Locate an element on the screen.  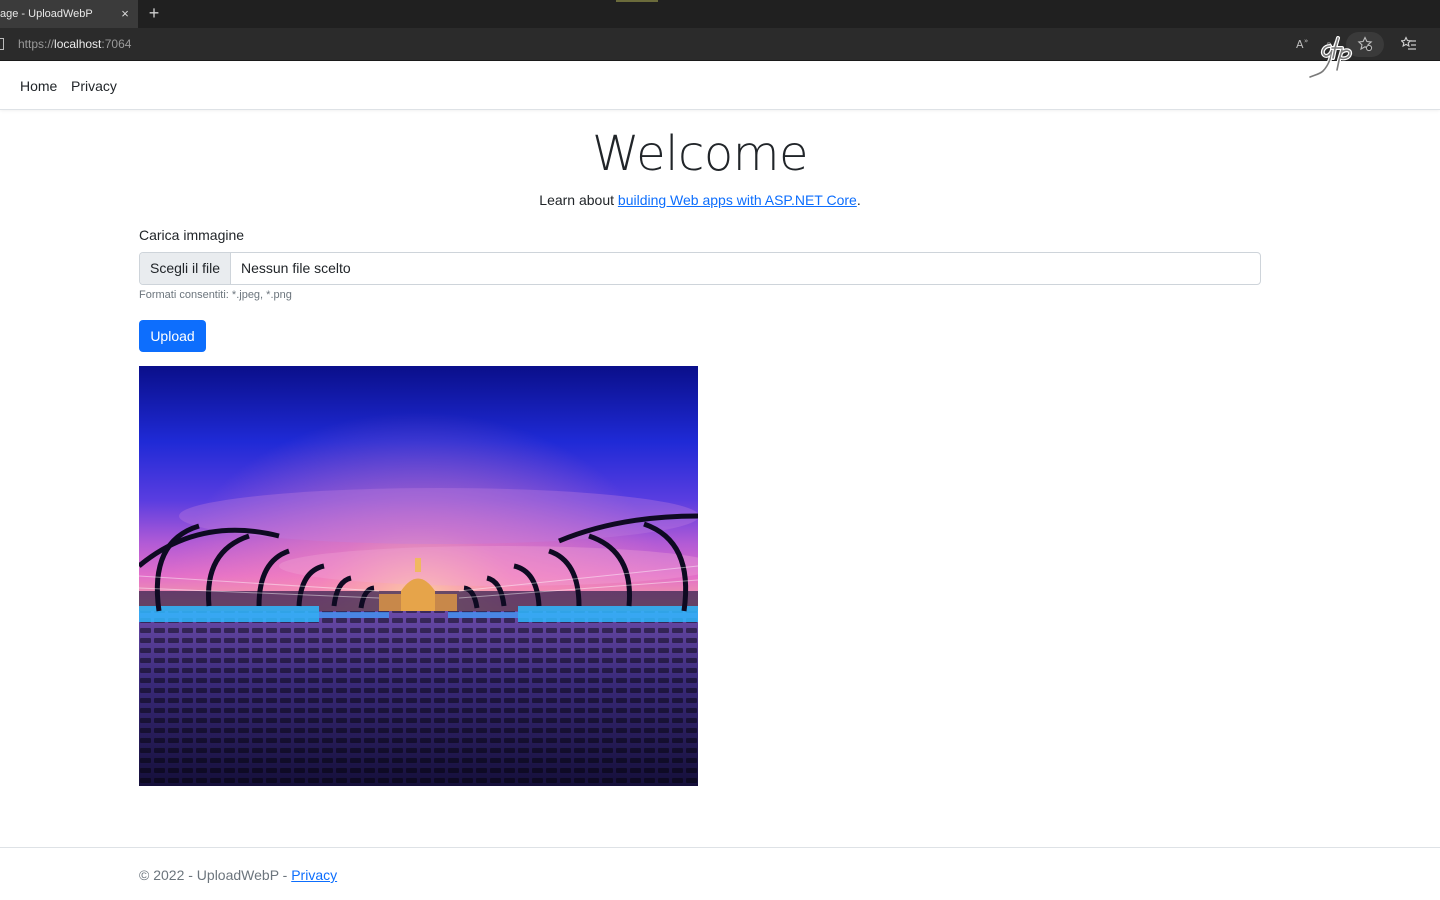
svg-text: A is located at coordinates (1300, 44).